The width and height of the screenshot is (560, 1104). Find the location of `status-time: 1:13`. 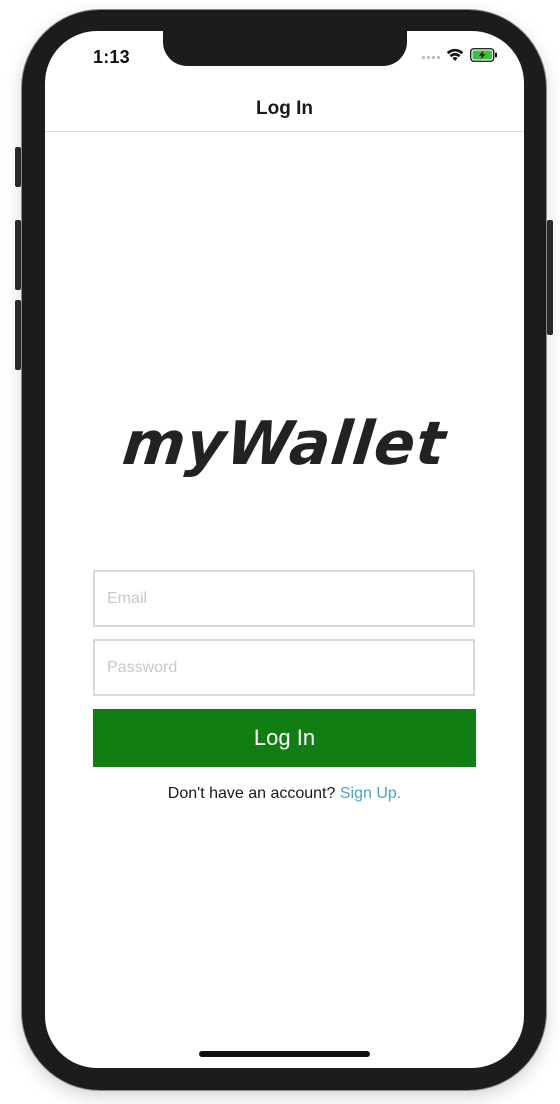

status-time: 1:13 is located at coordinates (111, 57).